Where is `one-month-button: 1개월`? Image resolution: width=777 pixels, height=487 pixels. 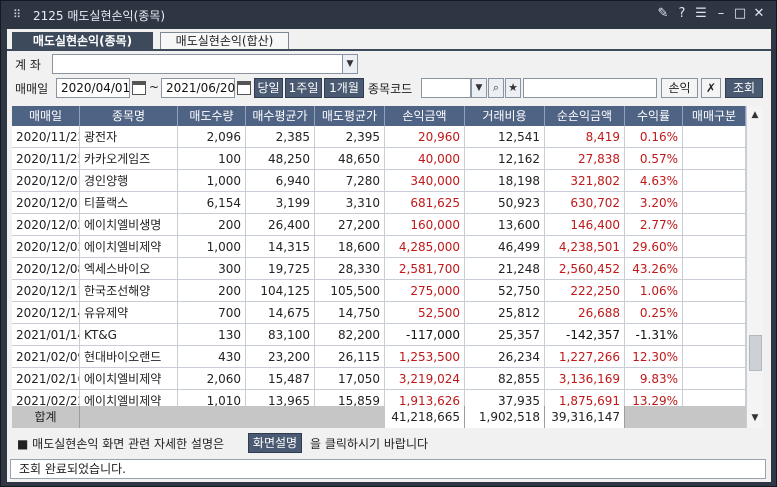
one-month-button: 1개월 is located at coordinates (344, 88).